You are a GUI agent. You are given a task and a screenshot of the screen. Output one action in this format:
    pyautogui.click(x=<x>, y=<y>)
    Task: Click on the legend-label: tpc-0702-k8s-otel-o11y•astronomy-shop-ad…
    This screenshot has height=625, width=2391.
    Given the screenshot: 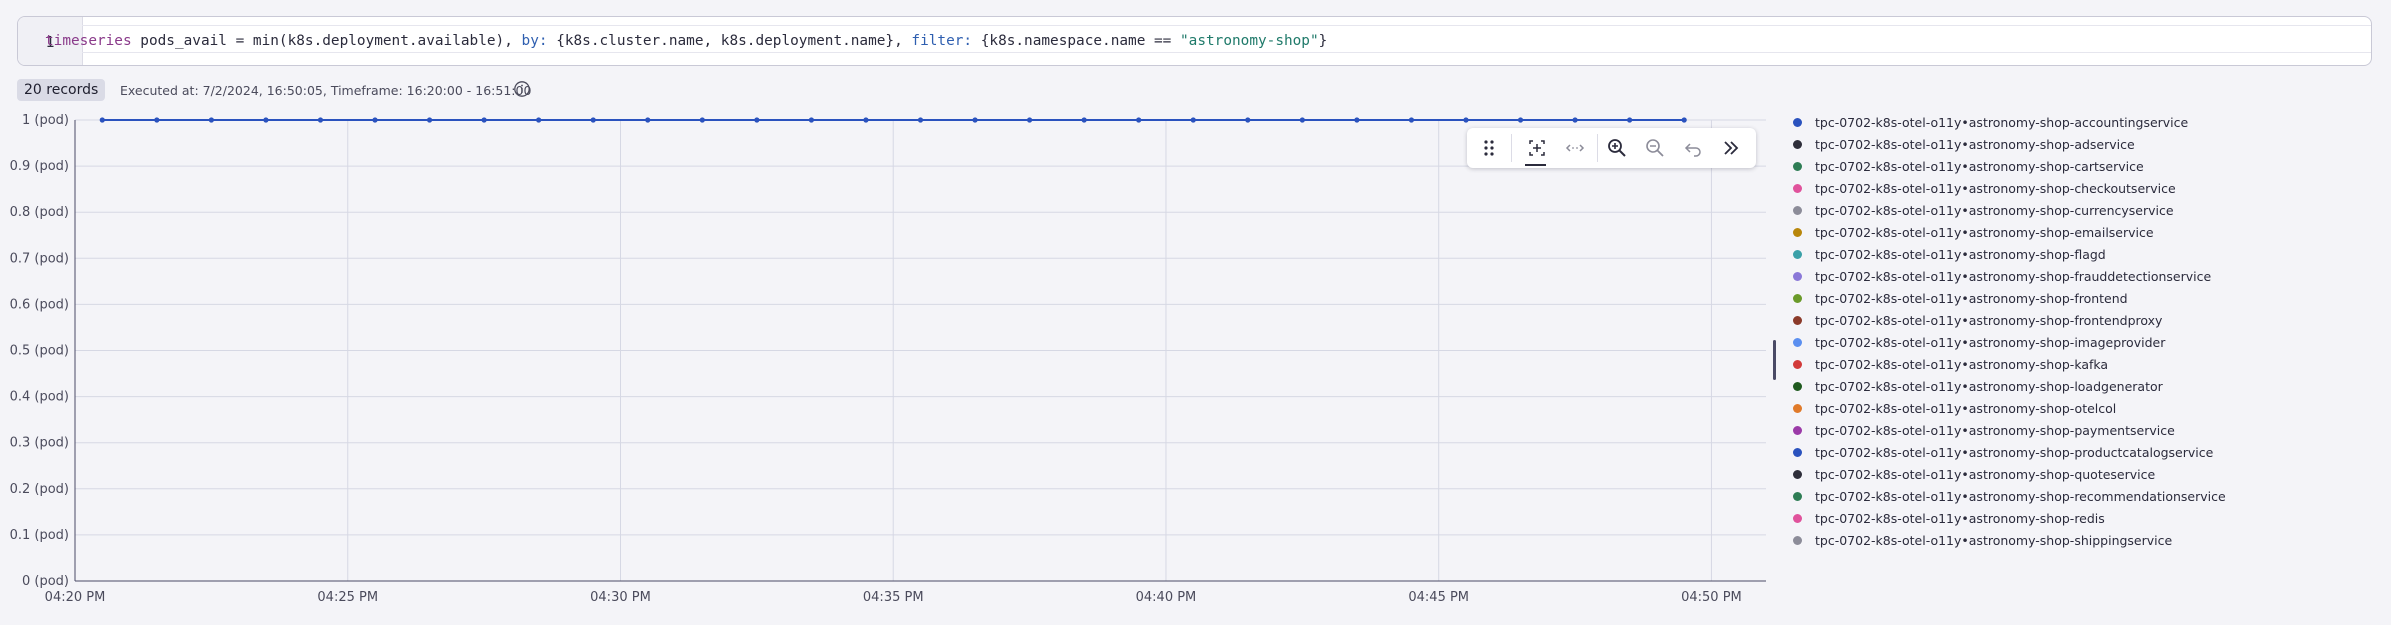 What is the action you would take?
    pyautogui.click(x=1975, y=144)
    